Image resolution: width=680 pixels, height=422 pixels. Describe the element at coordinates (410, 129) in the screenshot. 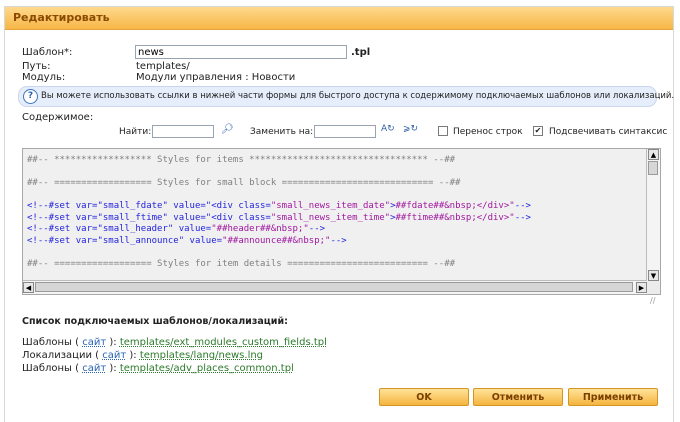

I see `replace-all-icon: ⩾↻` at that location.